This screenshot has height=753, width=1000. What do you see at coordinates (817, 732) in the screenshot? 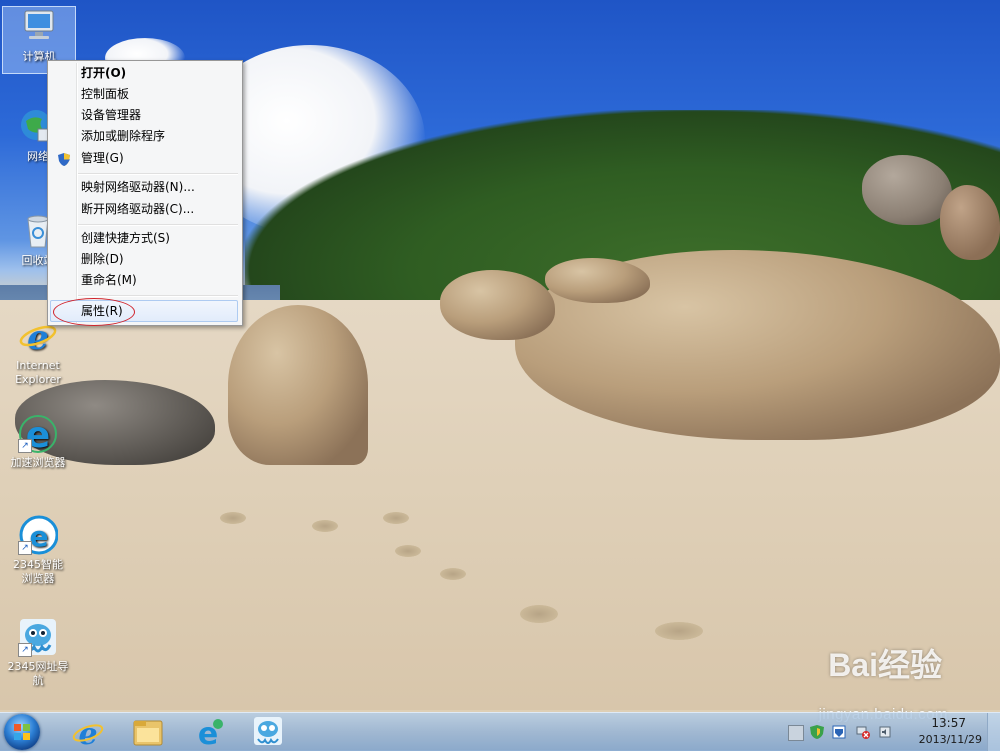
I see `security-shield-icon` at bounding box center [817, 732].